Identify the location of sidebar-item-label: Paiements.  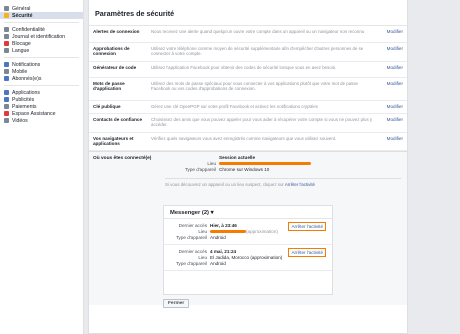
(24, 106).